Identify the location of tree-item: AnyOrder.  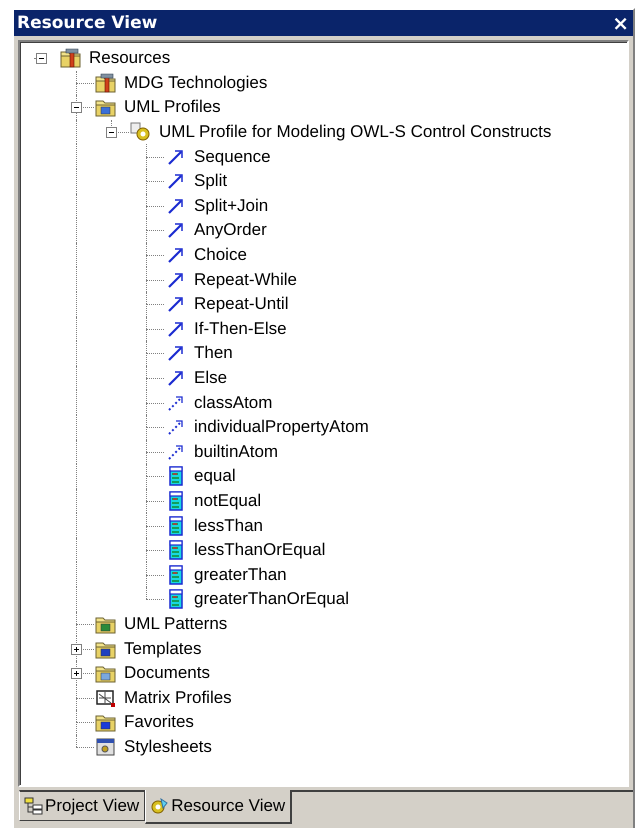
(230, 230).